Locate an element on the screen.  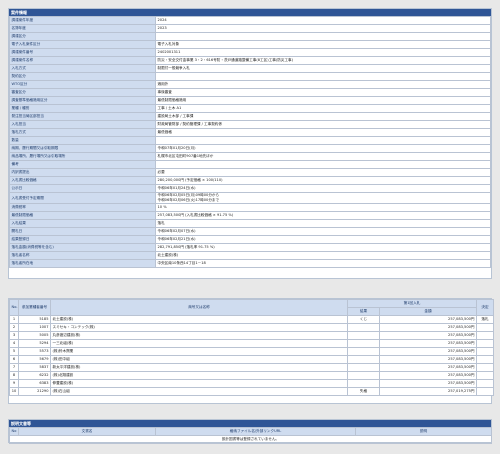
info-value: 建設局土木部 / 工事課 is located at coordinates (323, 116).